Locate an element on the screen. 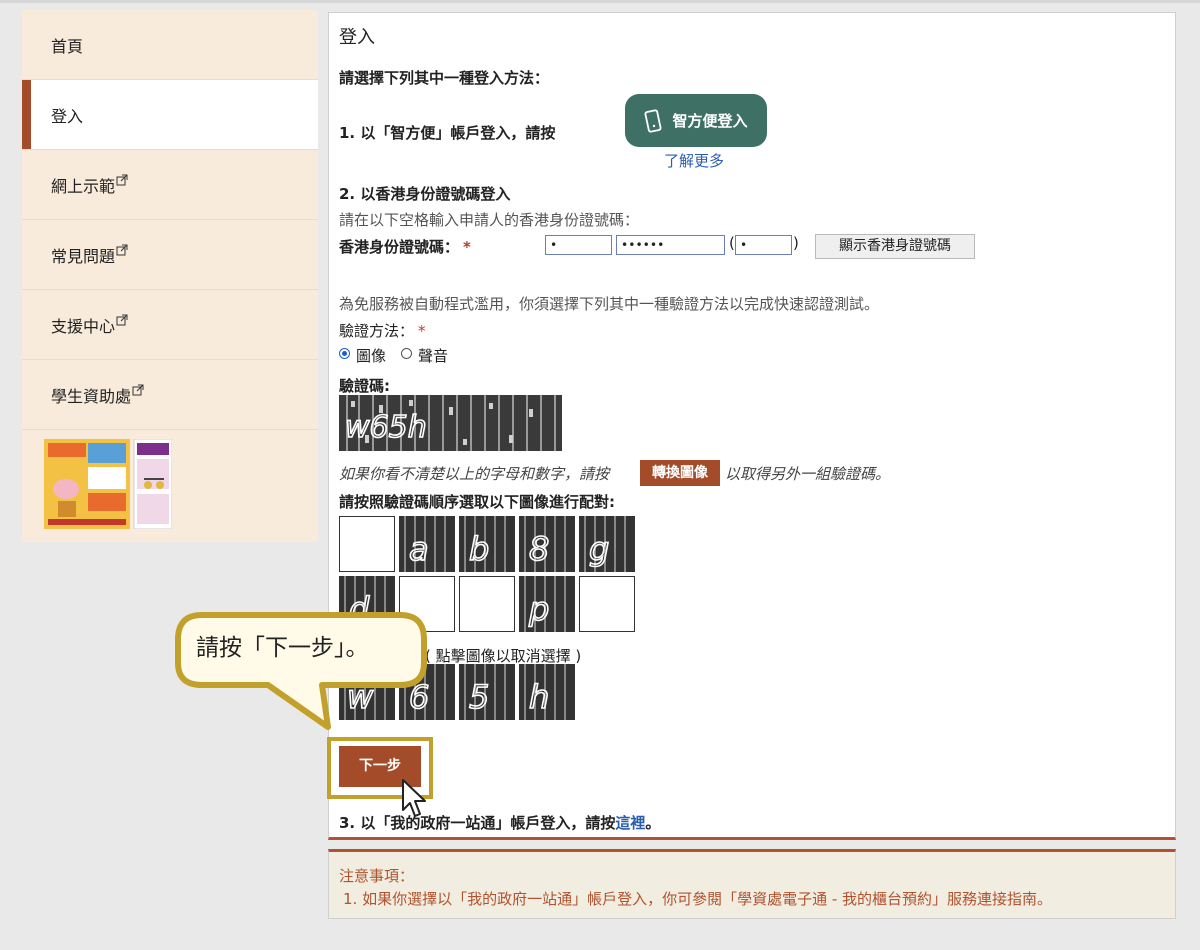 The width and height of the screenshot is (1200, 950). iamsmart-login-button: 智方便登入 is located at coordinates (696, 120).